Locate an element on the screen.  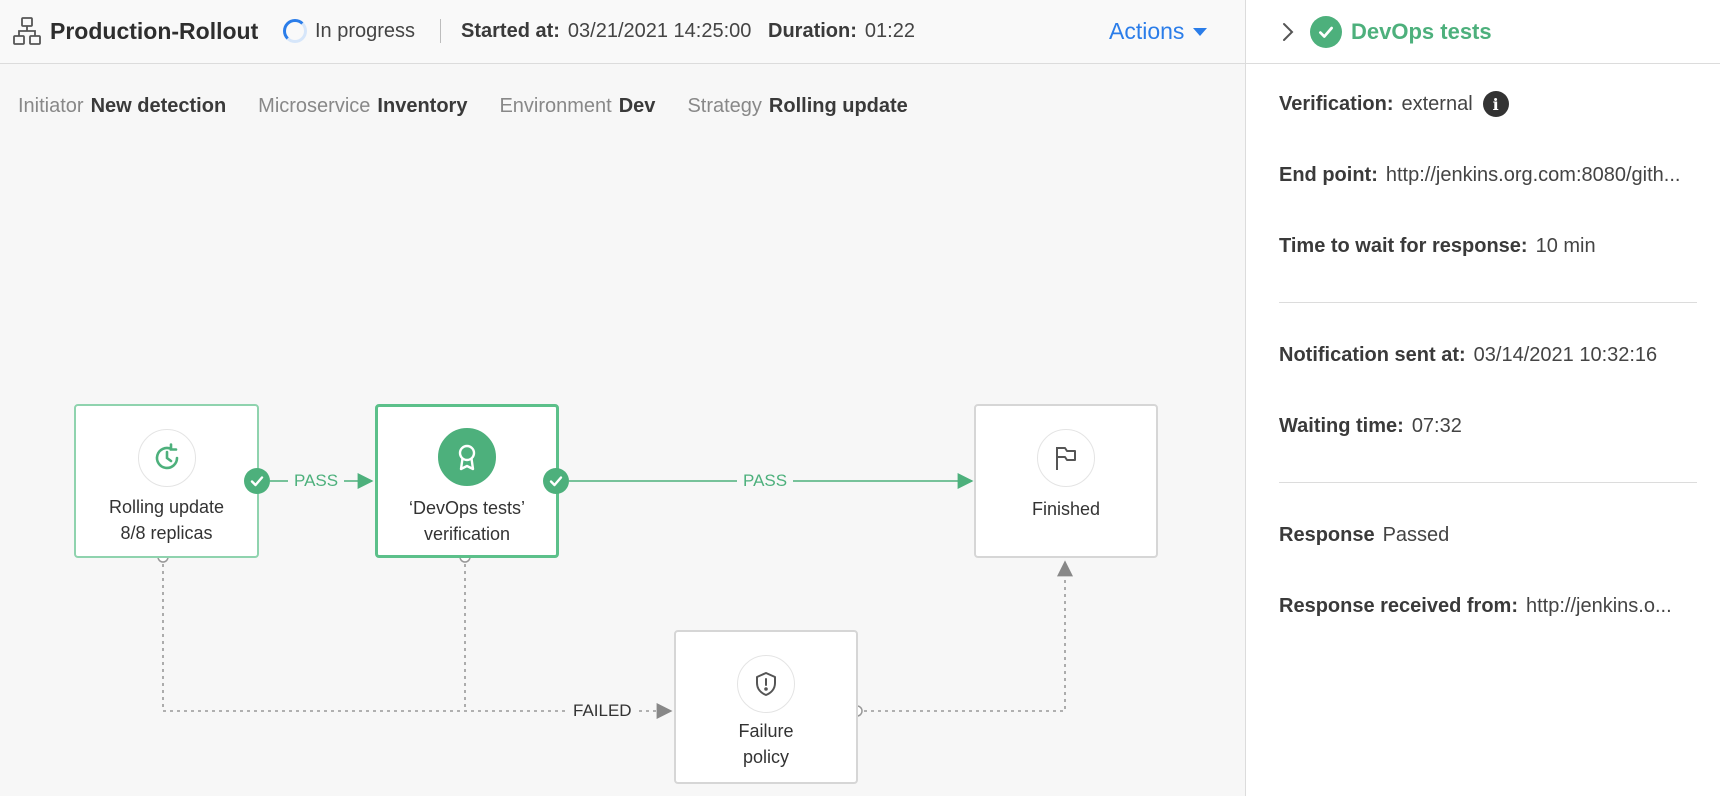
meta-value: New detection is located at coordinates (158, 105).